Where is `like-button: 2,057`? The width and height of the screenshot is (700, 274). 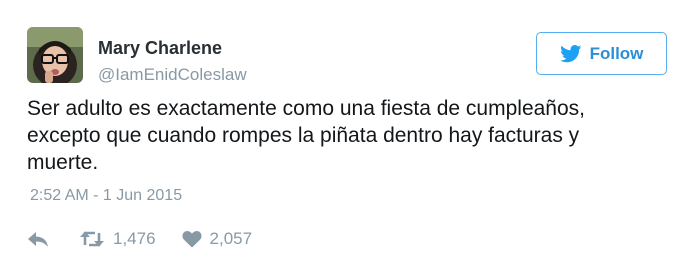
like-button: 2,057 is located at coordinates (217, 239).